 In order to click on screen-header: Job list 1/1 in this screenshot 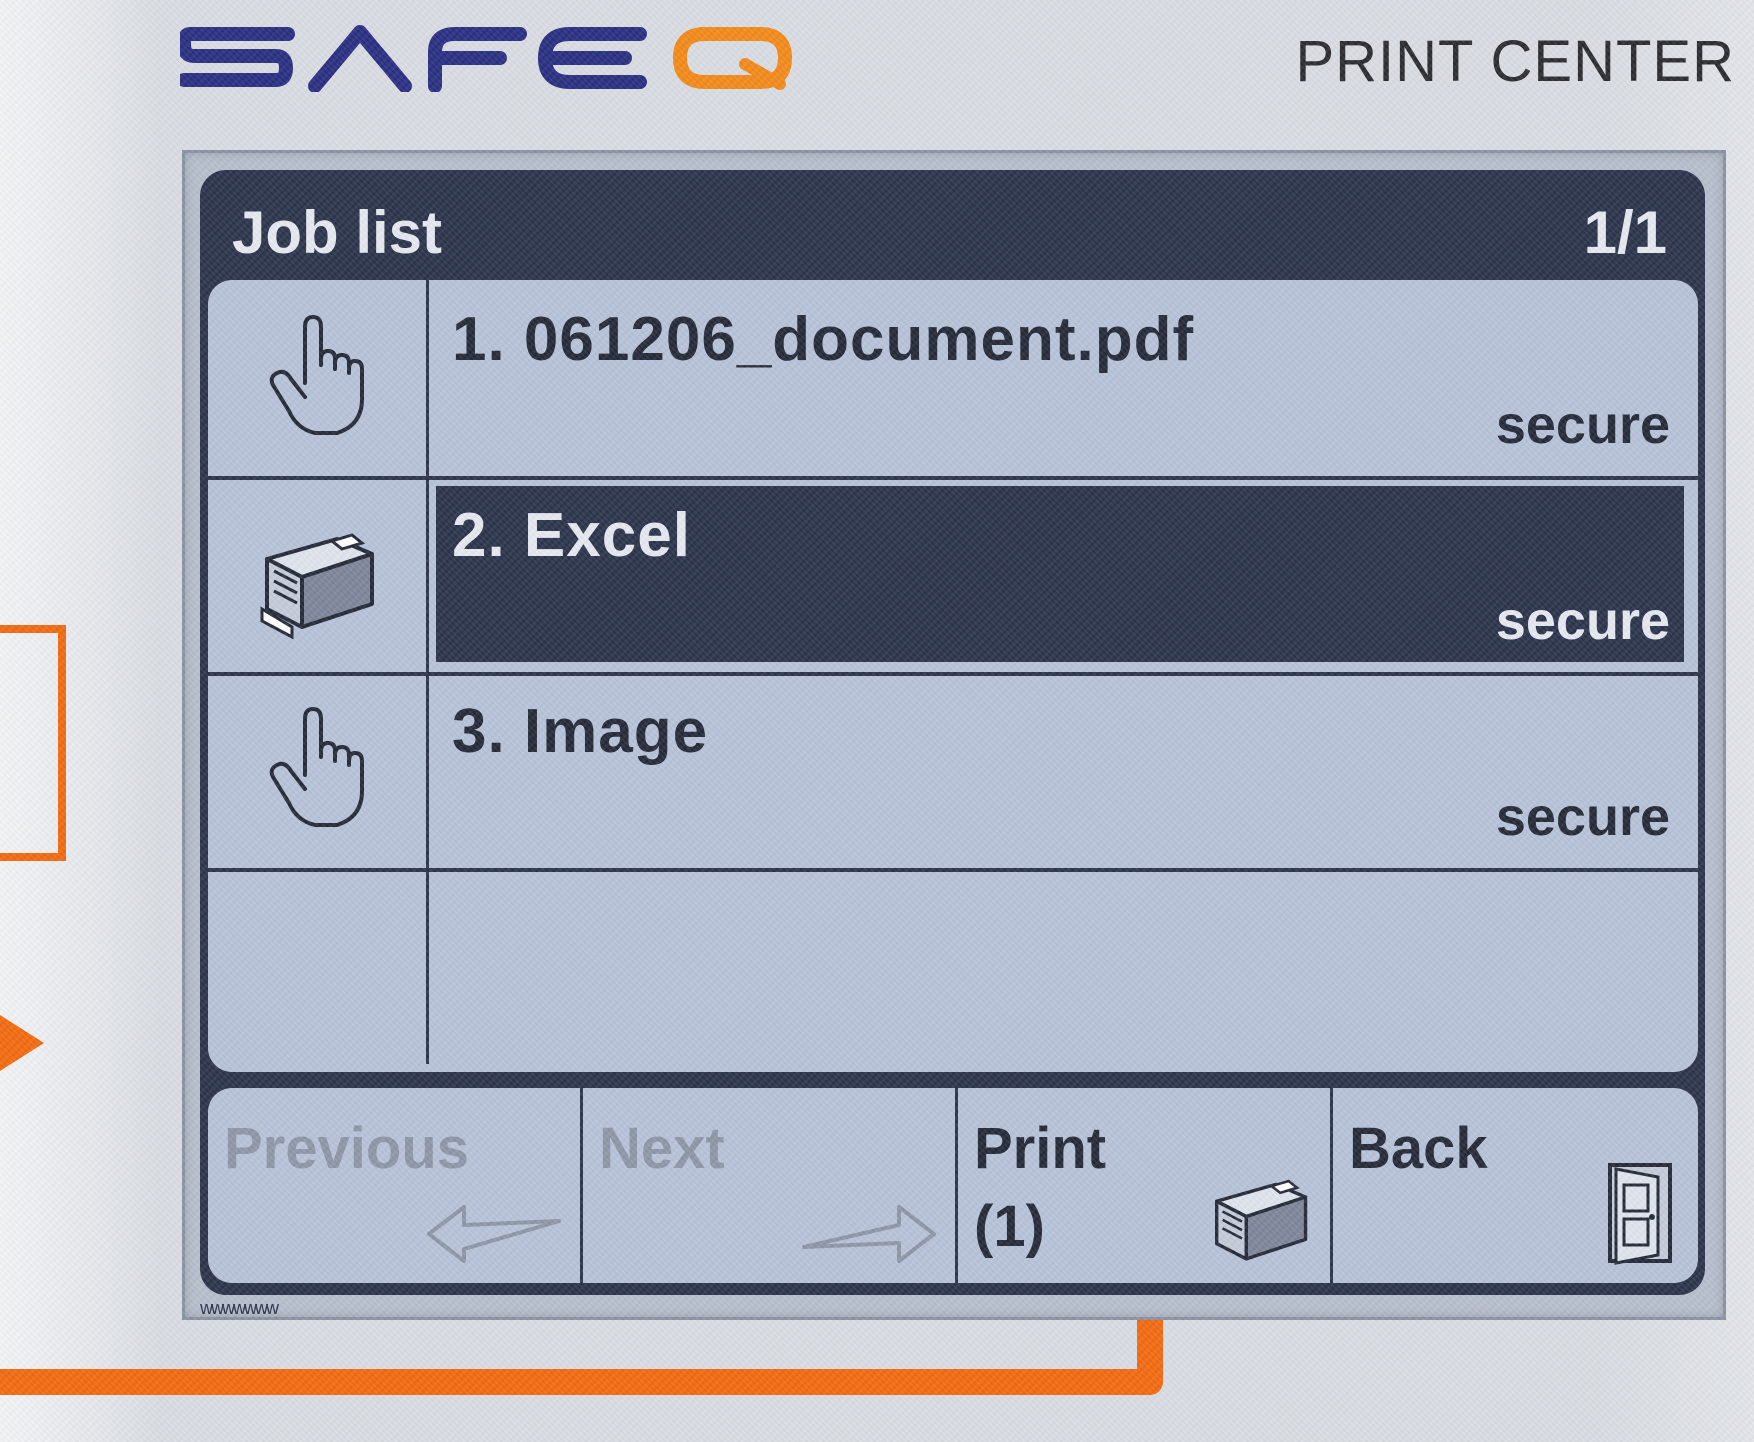, I will do `click(952, 225)`.